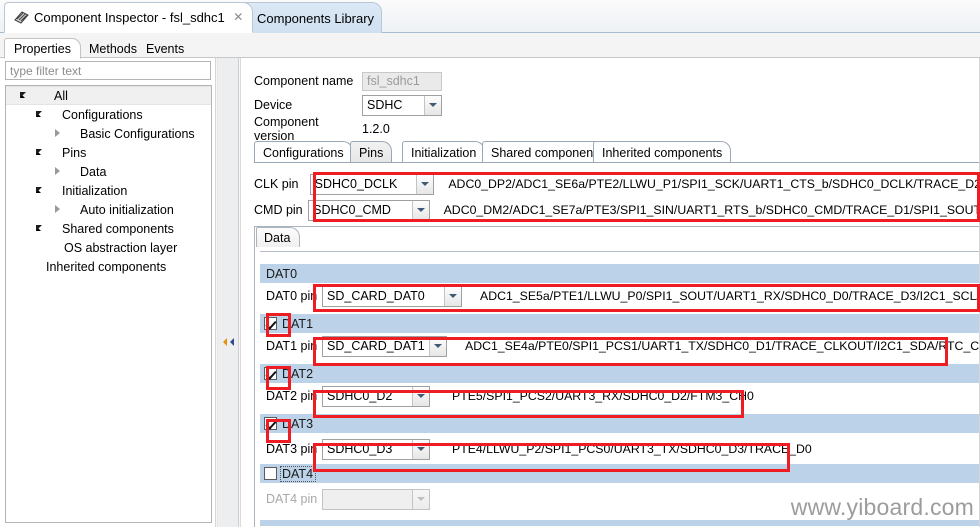 Image resolution: width=980 pixels, height=527 pixels. I want to click on device-select: SDHC, so click(402, 105).